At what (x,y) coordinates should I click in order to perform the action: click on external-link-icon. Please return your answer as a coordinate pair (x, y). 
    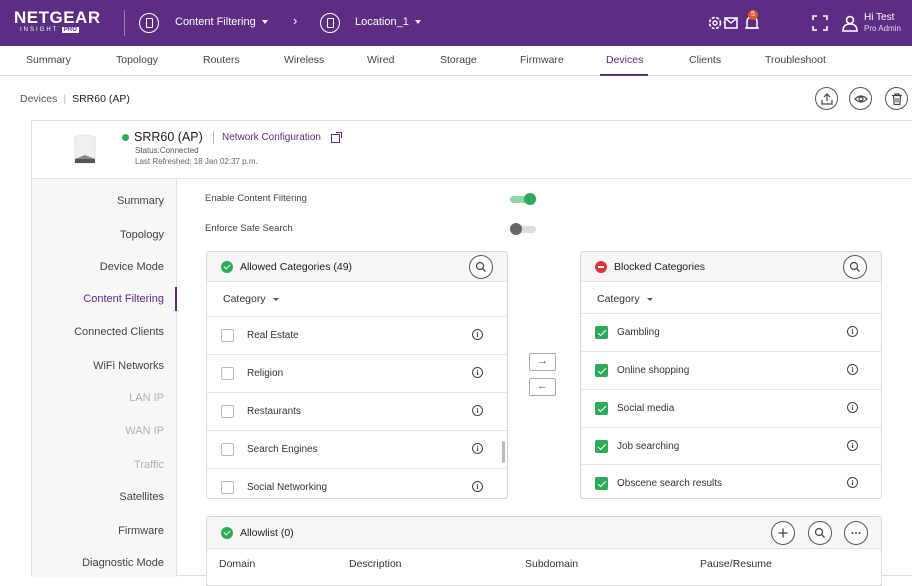
    Looking at the image, I should click on (336, 137).